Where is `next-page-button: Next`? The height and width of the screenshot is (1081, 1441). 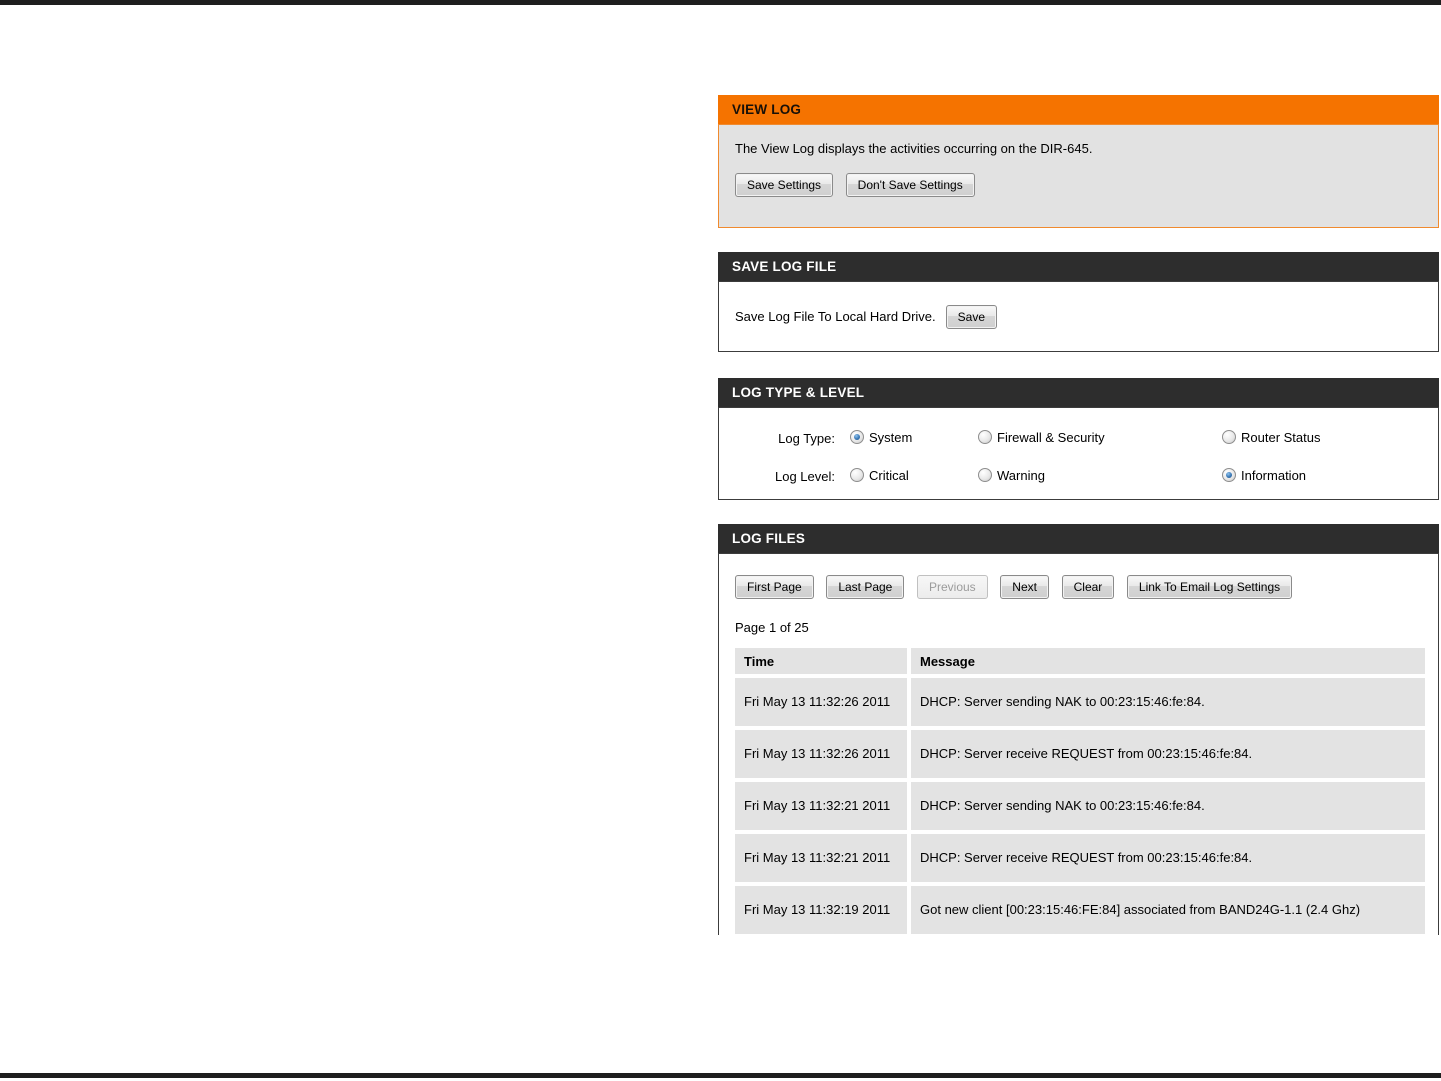 next-page-button: Next is located at coordinates (1024, 587).